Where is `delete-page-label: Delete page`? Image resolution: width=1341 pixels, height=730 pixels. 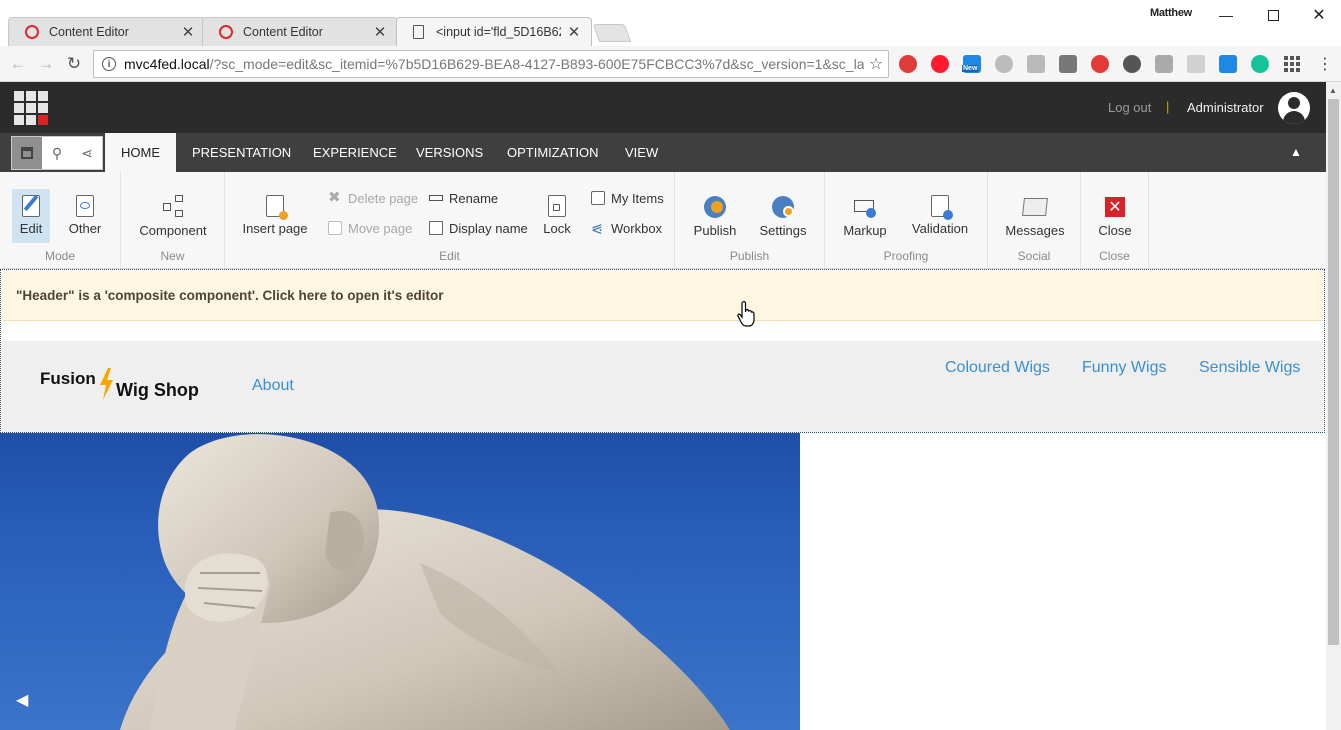
delete-page-label: Delete page is located at coordinates (383, 198).